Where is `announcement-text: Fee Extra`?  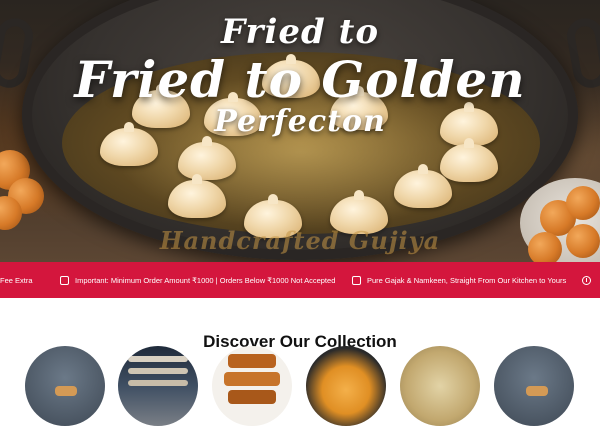
announcement-text: Fee Extra is located at coordinates (16, 280).